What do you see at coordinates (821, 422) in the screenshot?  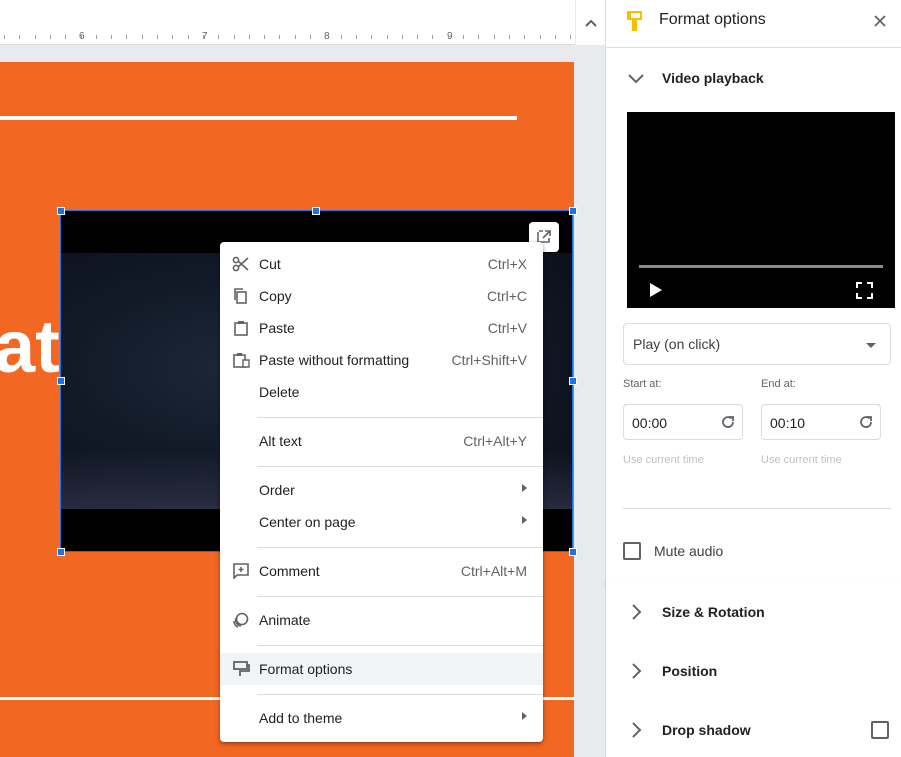 I see `end-time-input: 00:10` at bounding box center [821, 422].